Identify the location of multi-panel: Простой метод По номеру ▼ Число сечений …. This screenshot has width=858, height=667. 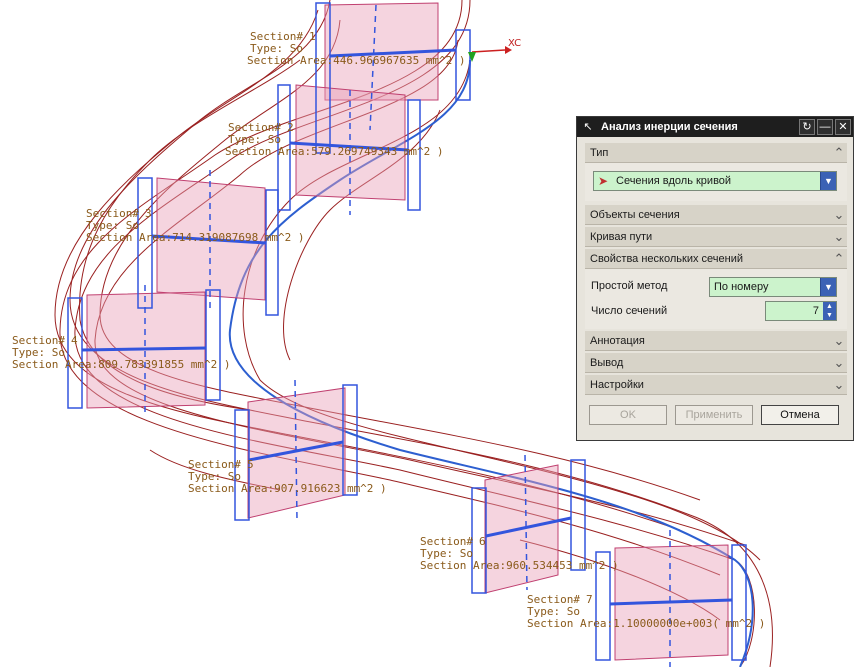
(716, 299).